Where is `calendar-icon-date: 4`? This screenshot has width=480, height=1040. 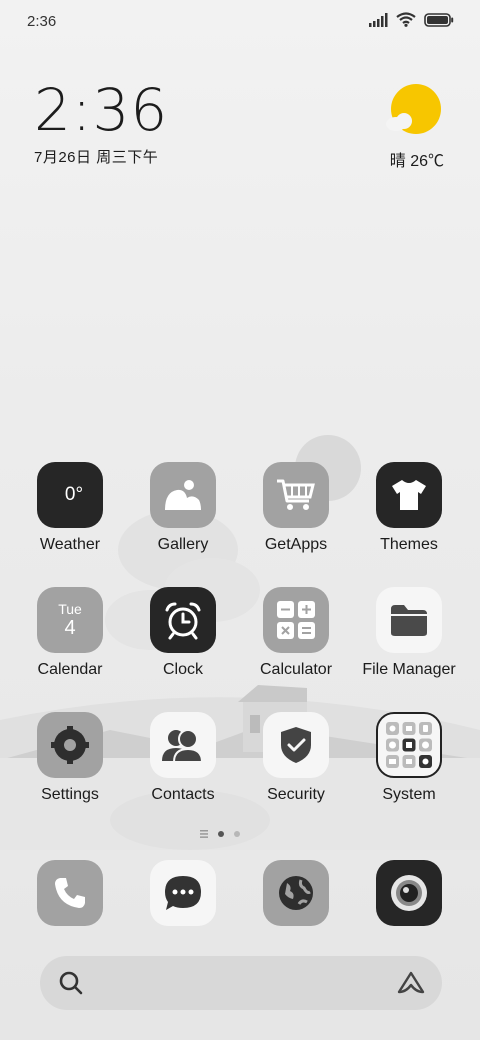 calendar-icon-date: 4 is located at coordinates (70, 628).